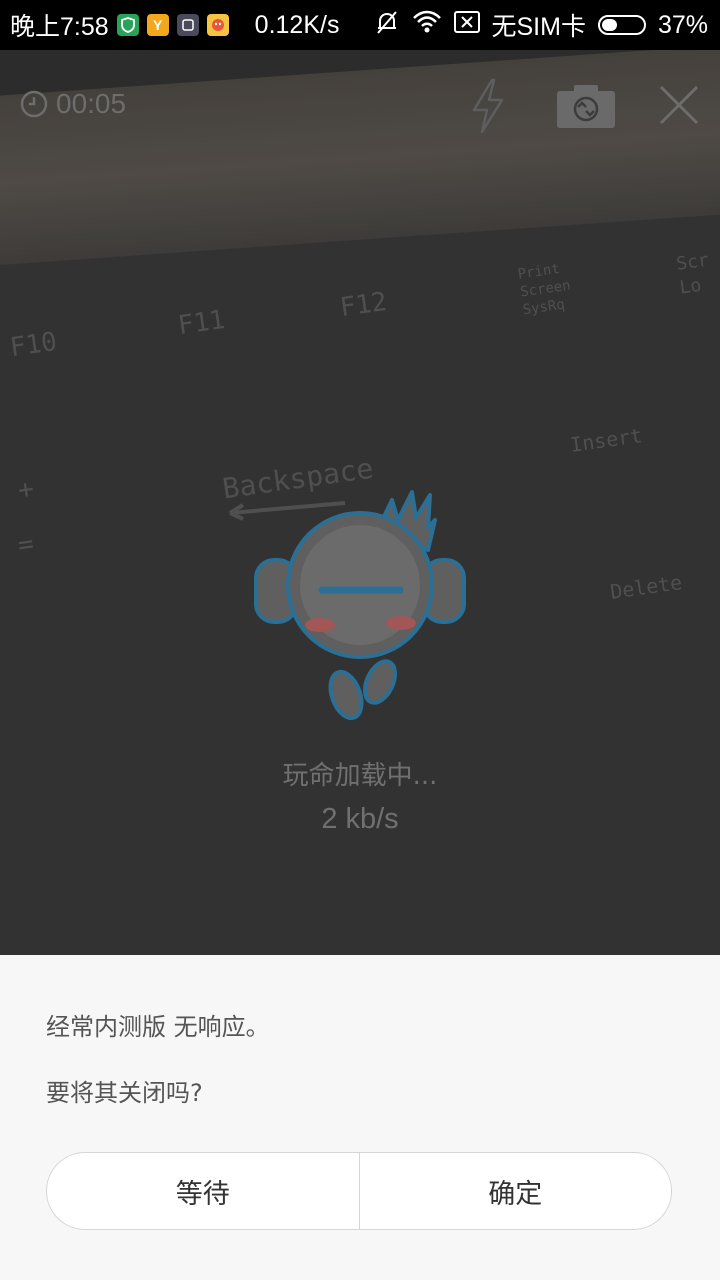  Describe the element at coordinates (187, 25) in the screenshot. I see `apps-icon` at that location.